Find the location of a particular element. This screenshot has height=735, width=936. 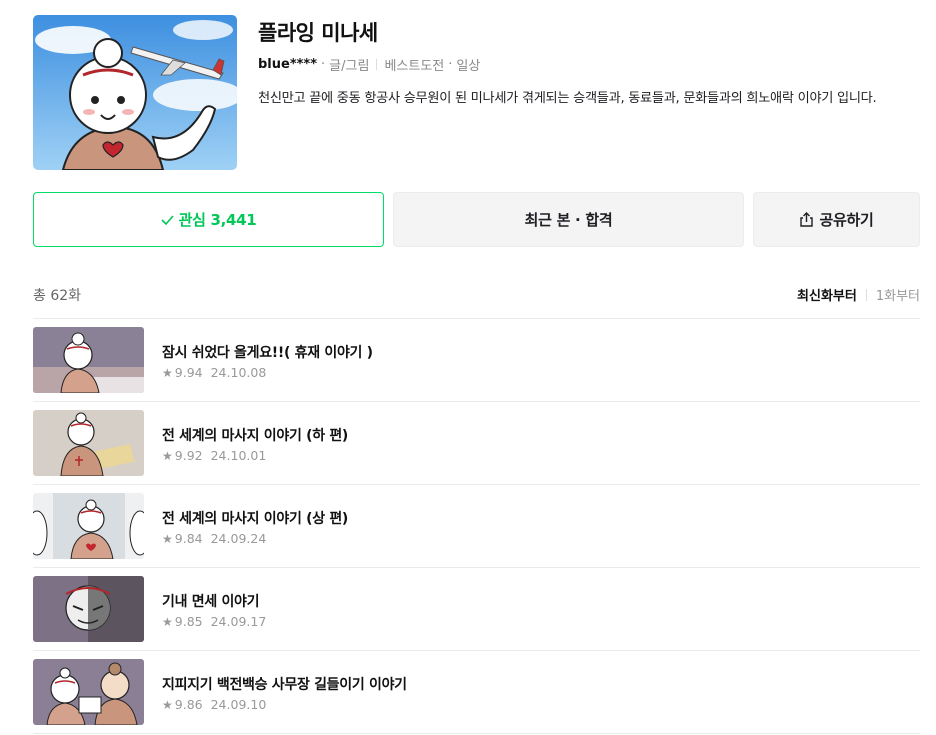

episode-date: 24.09.24 is located at coordinates (238, 538).